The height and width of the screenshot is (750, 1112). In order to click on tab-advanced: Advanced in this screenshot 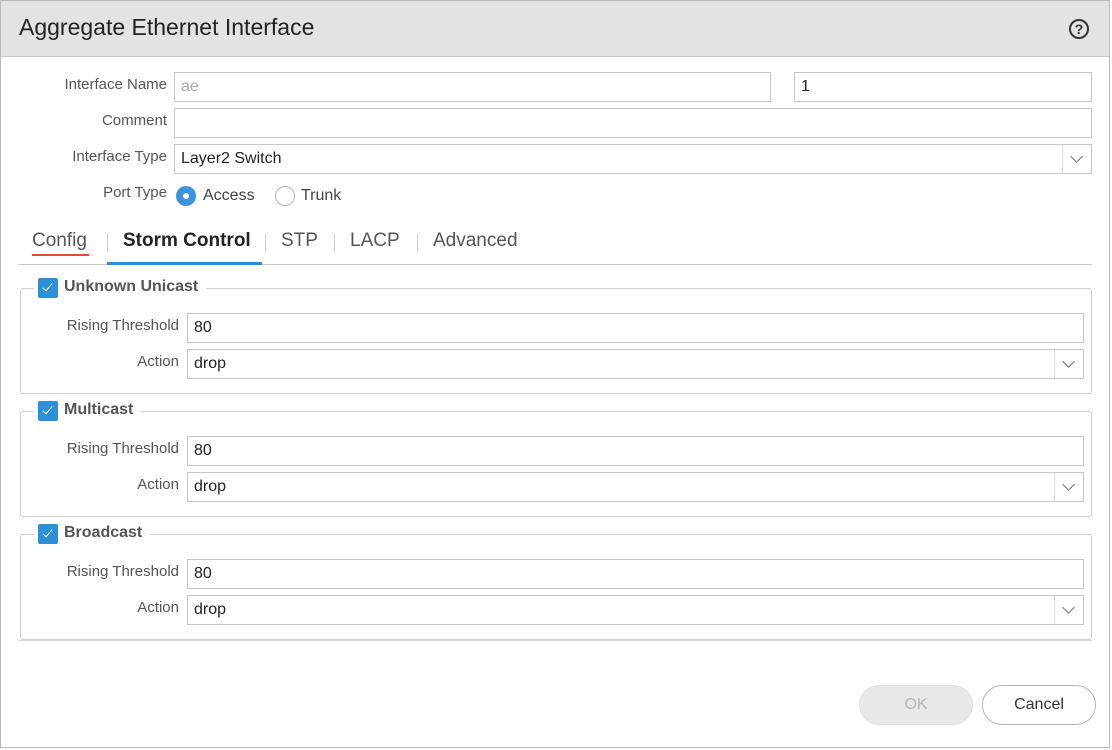, I will do `click(475, 241)`.